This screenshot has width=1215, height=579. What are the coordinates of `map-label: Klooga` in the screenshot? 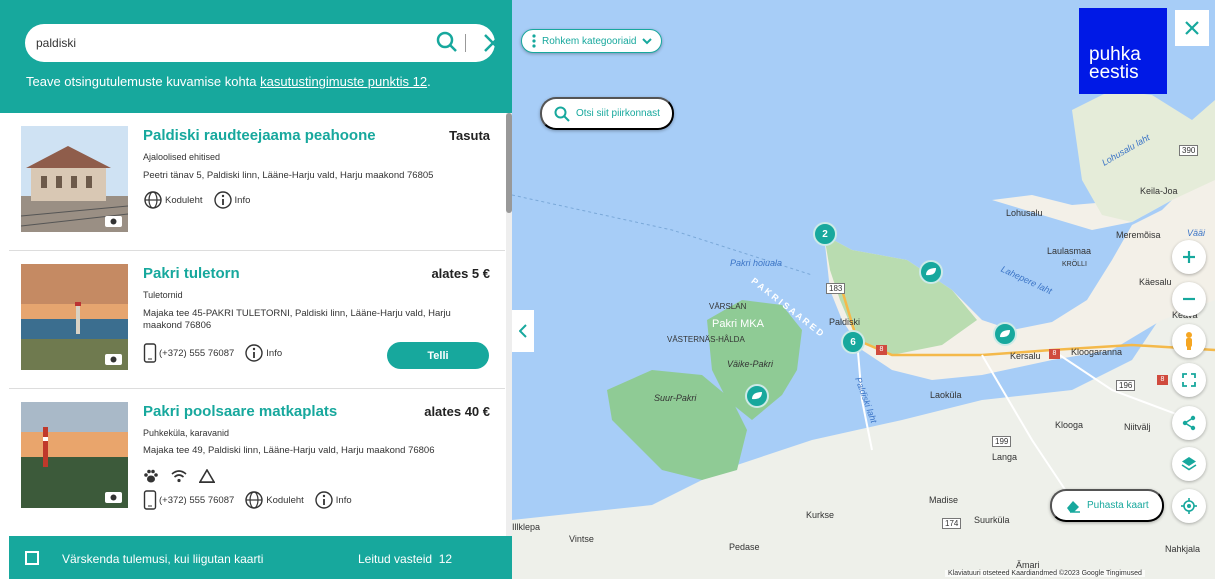 It's located at (1069, 425).